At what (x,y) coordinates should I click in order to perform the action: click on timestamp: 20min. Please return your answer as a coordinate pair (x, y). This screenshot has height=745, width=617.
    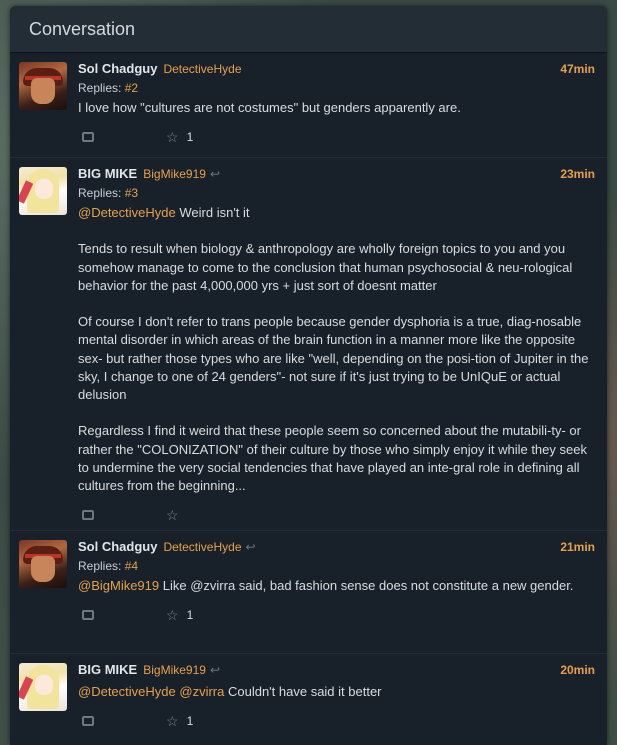
    Looking at the image, I should click on (577, 670).